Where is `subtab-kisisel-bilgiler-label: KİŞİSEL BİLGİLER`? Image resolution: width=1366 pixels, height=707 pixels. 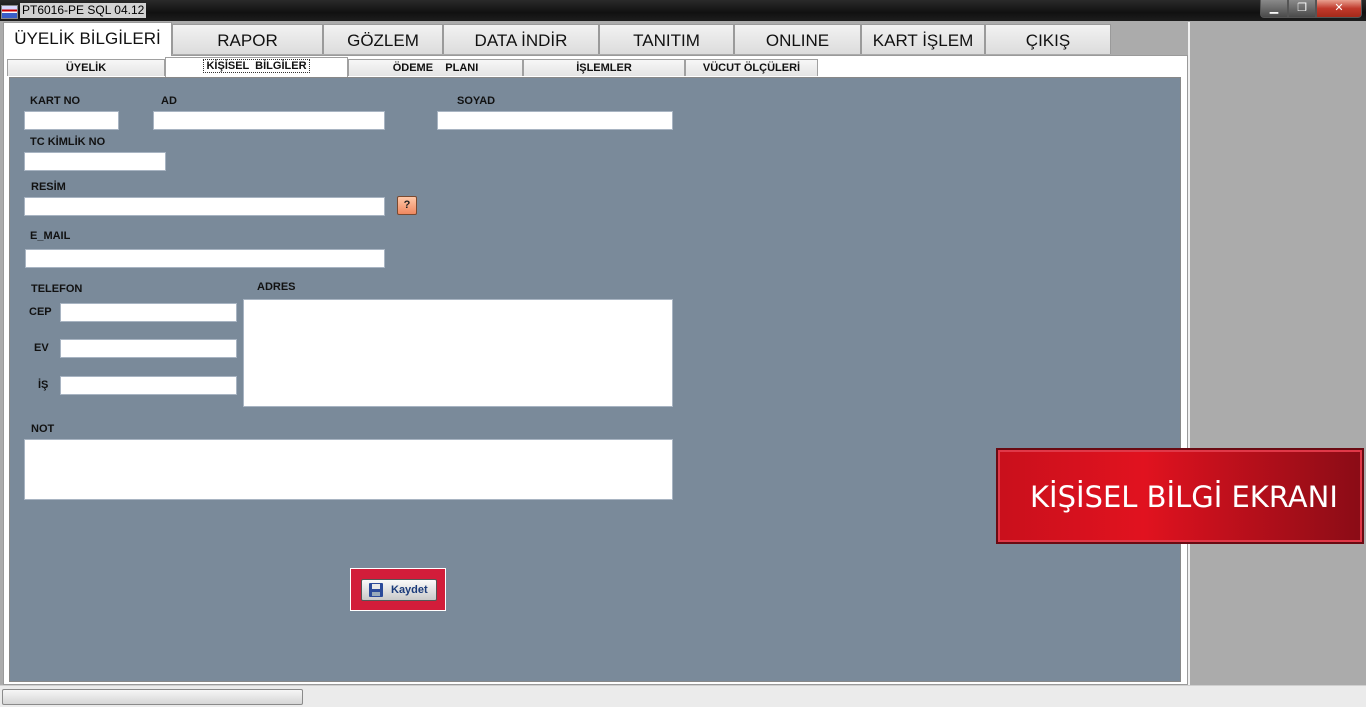 subtab-kisisel-bilgiler-label: KİŞİSEL BİLGİLER is located at coordinates (256, 66).